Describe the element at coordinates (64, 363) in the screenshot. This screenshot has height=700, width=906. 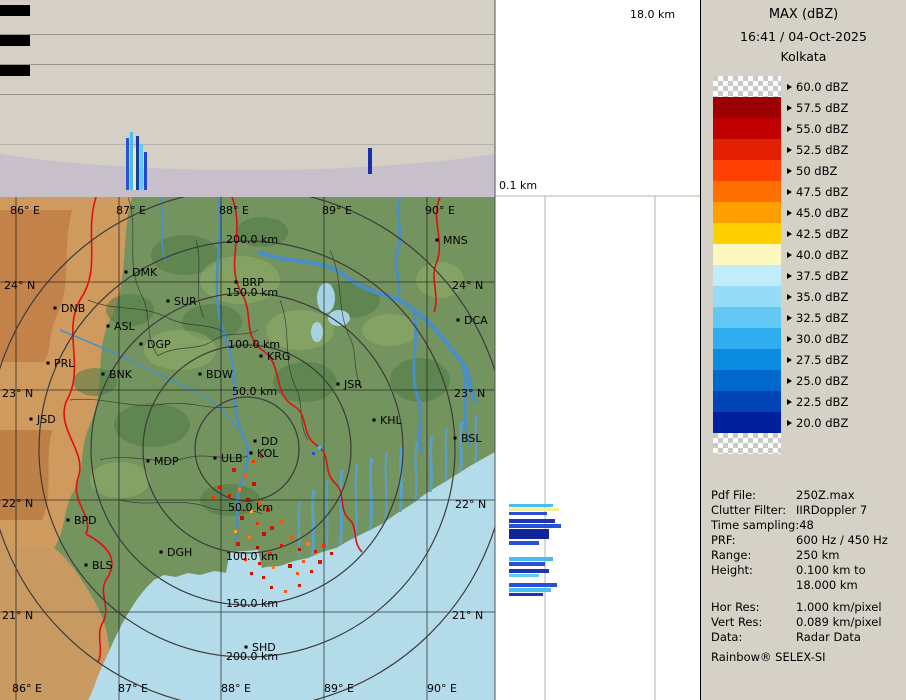
I see `station-label: PRL` at that location.